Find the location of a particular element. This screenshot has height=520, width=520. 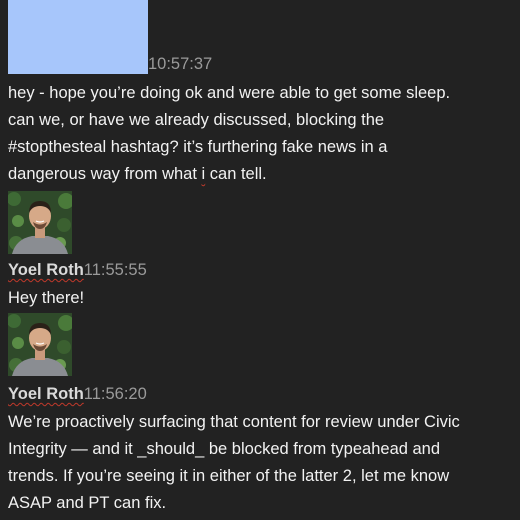

message-timestamp: 11:56:20 is located at coordinates (115, 394).